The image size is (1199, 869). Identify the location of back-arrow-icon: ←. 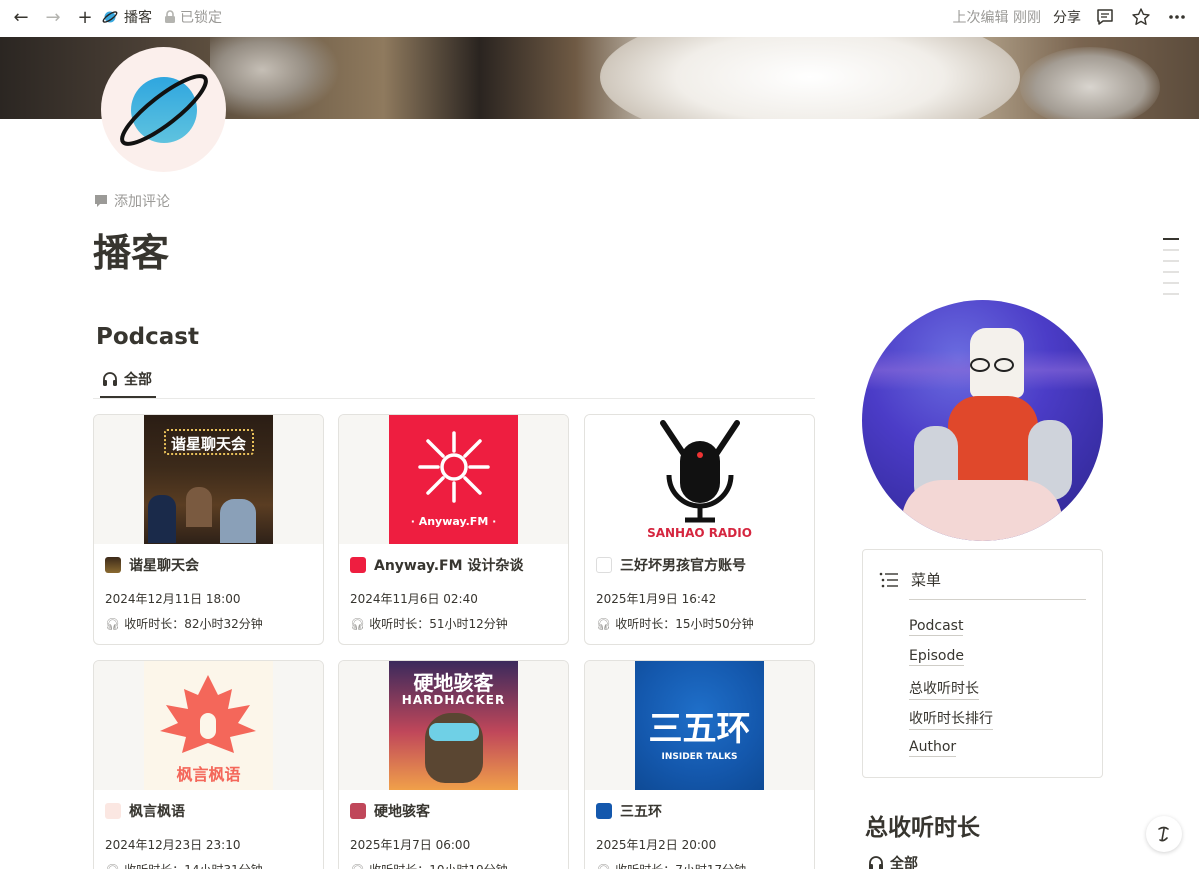
(21, 17).